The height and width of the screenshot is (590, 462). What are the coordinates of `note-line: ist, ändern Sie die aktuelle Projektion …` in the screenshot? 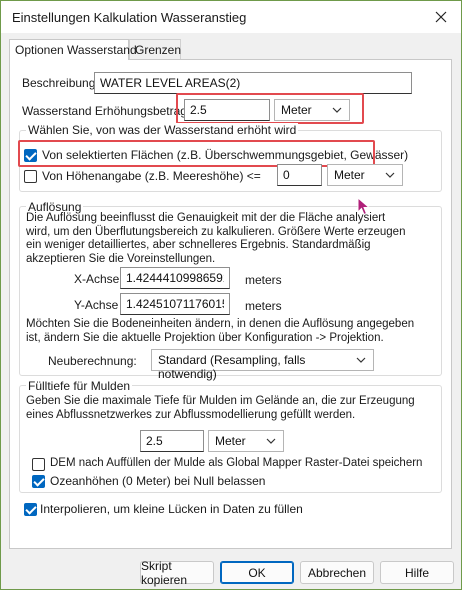 It's located at (205, 337).